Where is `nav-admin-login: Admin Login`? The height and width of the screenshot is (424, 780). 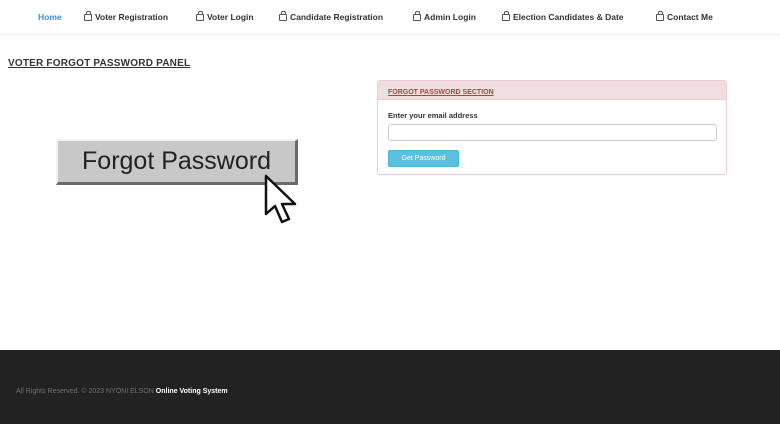 nav-admin-login: Admin Login is located at coordinates (444, 16).